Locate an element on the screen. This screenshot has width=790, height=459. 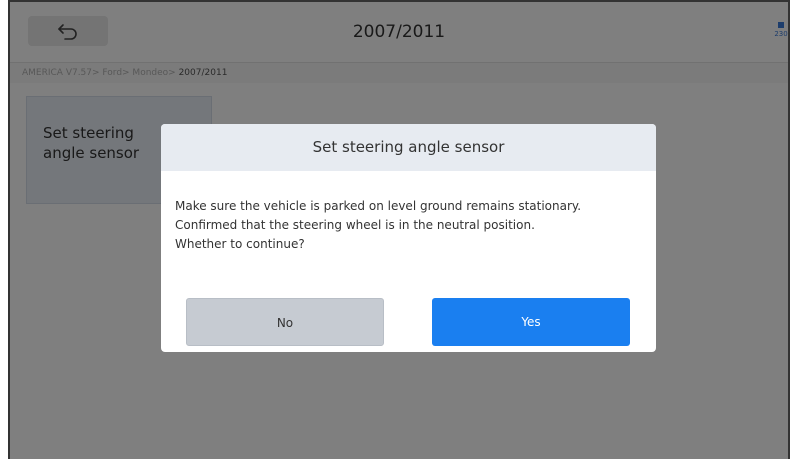
dialog-message-line: Whether to continue? is located at coordinates (240, 244).